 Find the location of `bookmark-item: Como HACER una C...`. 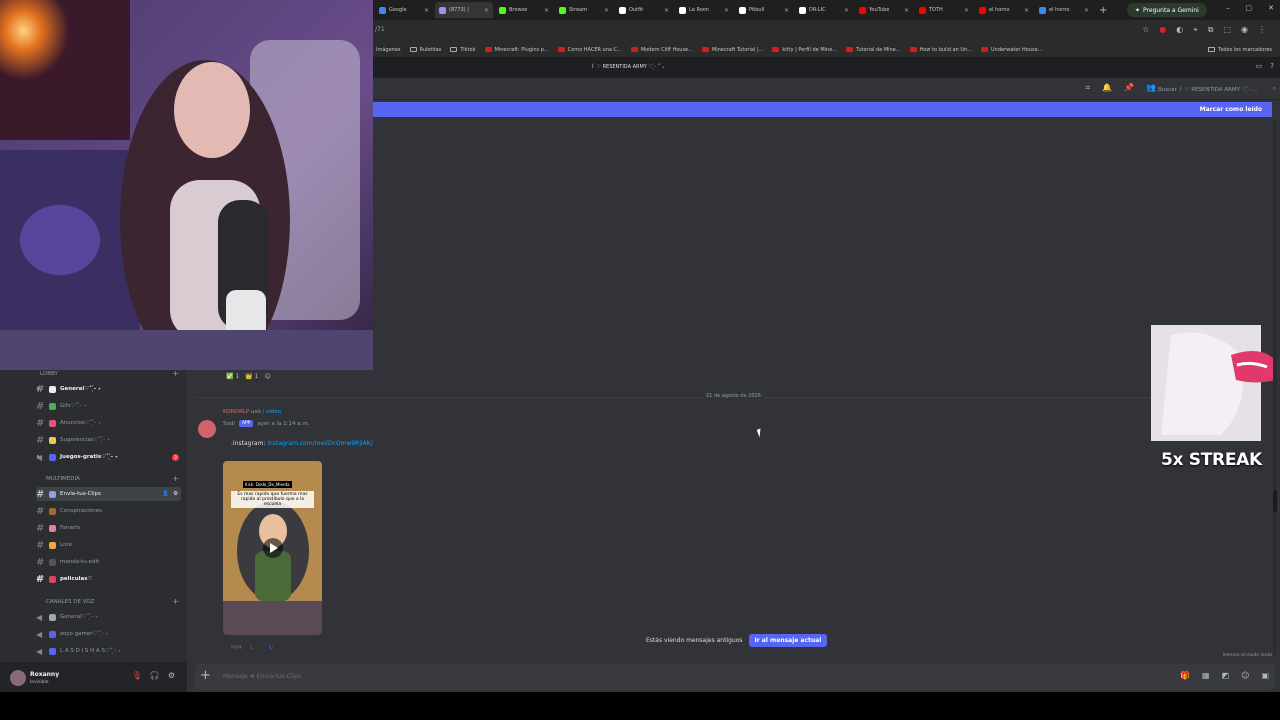

bookmark-item: Como HACER una C... is located at coordinates (589, 50).